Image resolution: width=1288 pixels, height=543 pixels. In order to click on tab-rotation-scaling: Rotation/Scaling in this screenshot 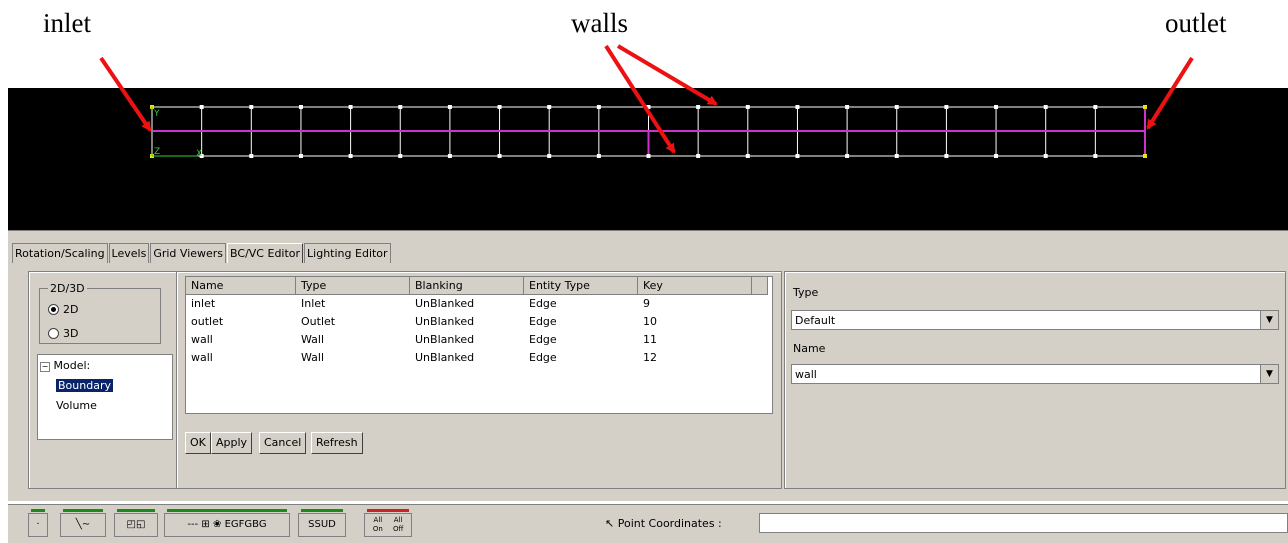, I will do `click(60, 253)`.